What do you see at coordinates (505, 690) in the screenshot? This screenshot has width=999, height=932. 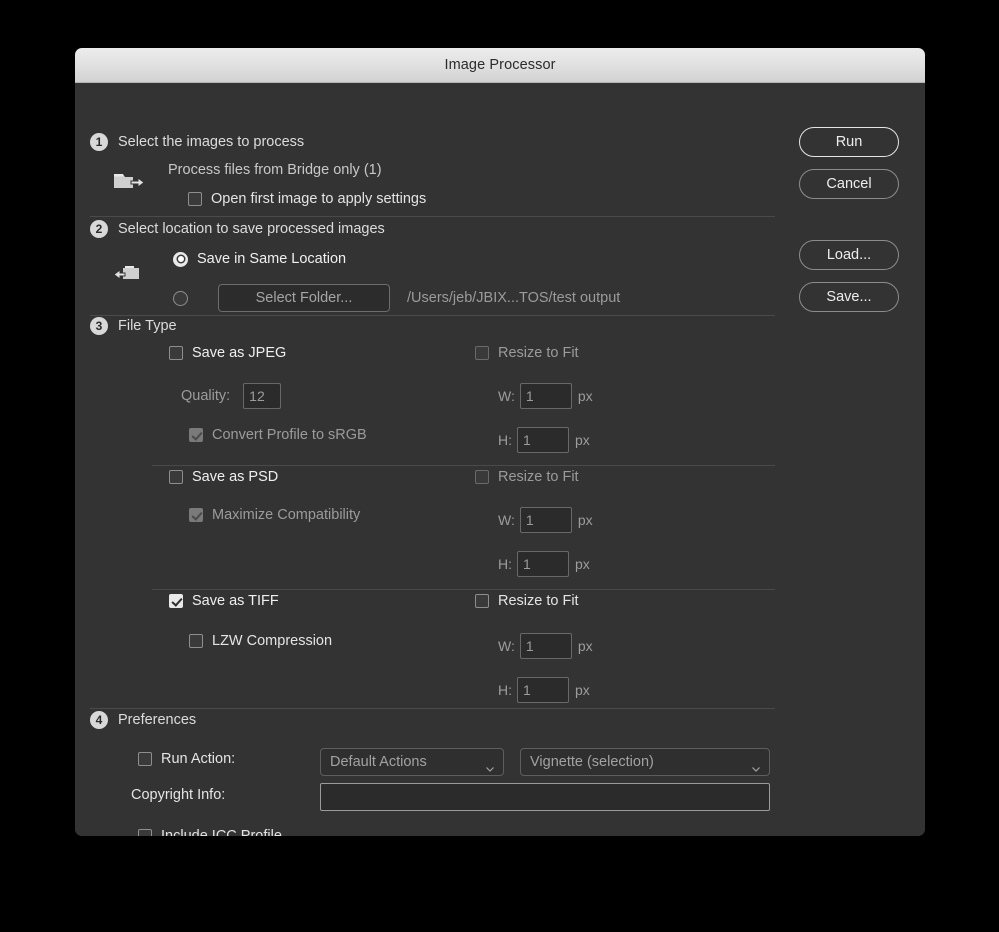 I see `tiff-height-label: H:` at bounding box center [505, 690].